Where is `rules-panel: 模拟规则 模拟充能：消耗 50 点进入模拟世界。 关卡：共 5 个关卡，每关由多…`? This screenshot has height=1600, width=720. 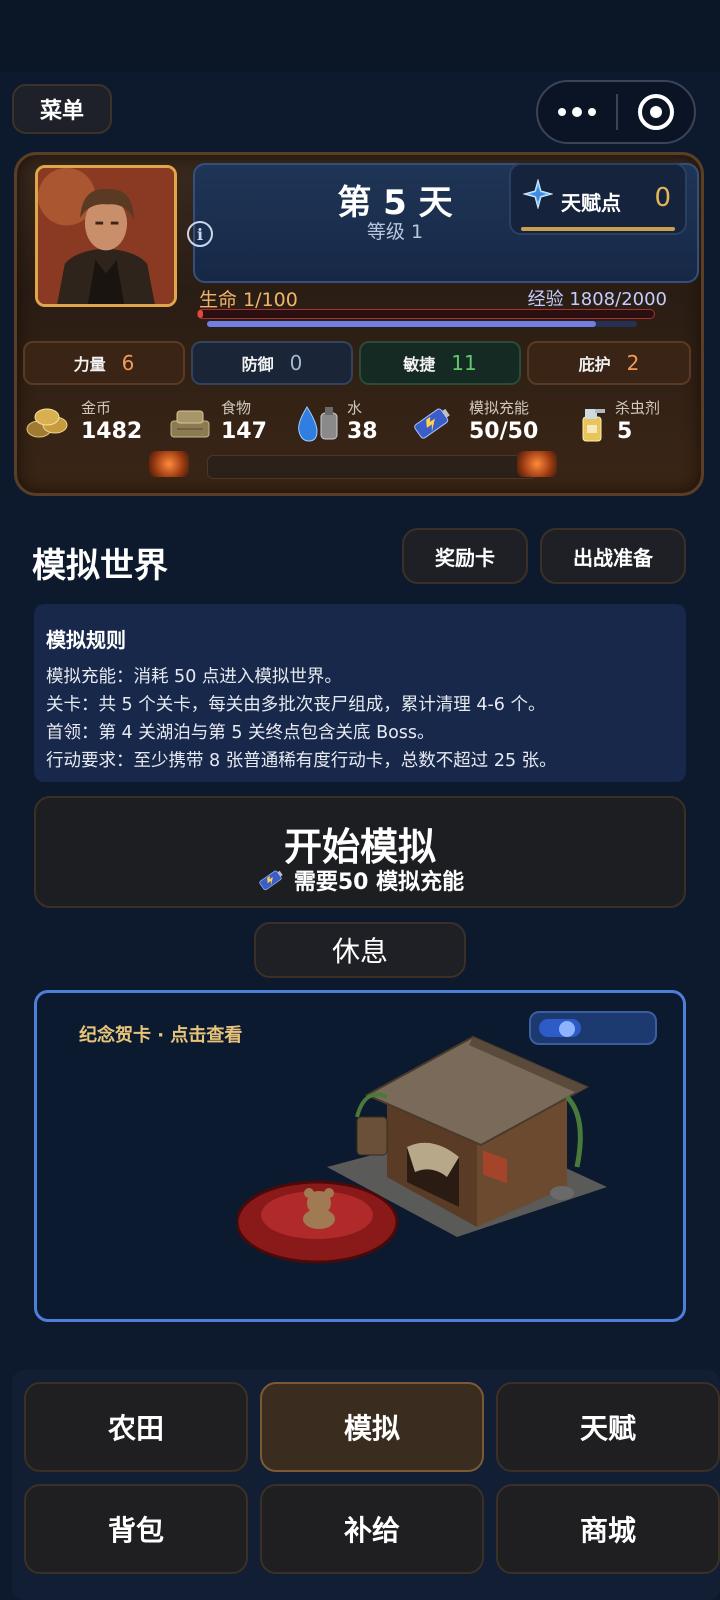 rules-panel: 模拟规则 模拟充能：消耗 50 点进入模拟世界。 关卡：共 5 个关卡，每关由多… is located at coordinates (360, 693).